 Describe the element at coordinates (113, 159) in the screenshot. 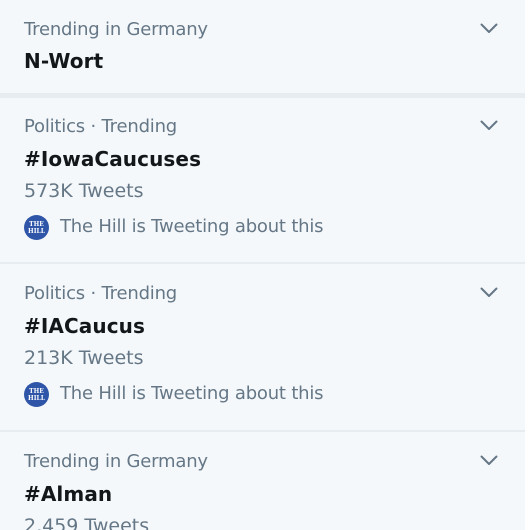

I see `trend-title: #IowaCaucuses` at that location.